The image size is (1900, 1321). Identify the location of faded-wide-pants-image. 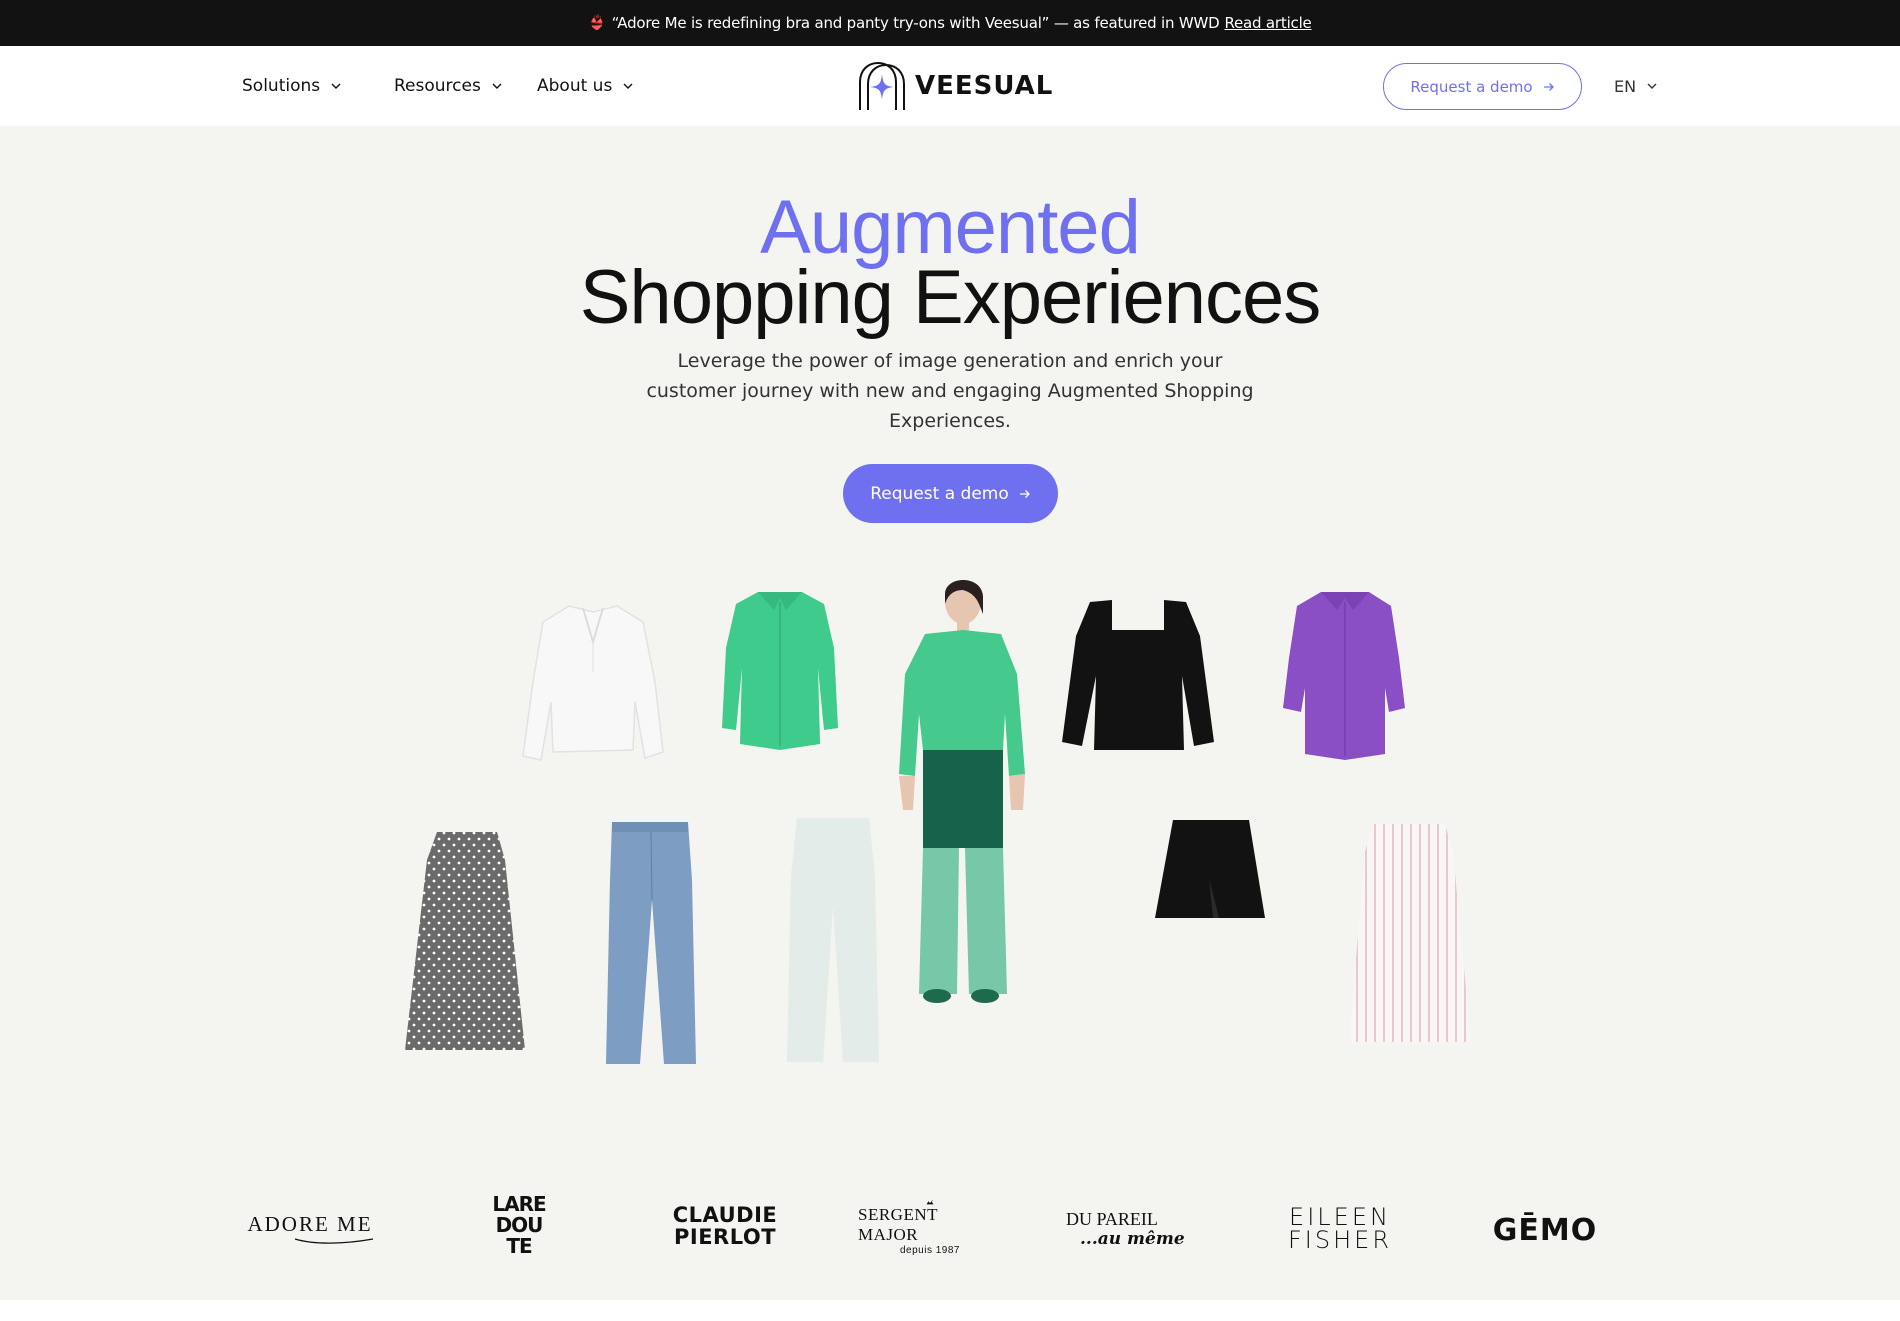
(833, 941).